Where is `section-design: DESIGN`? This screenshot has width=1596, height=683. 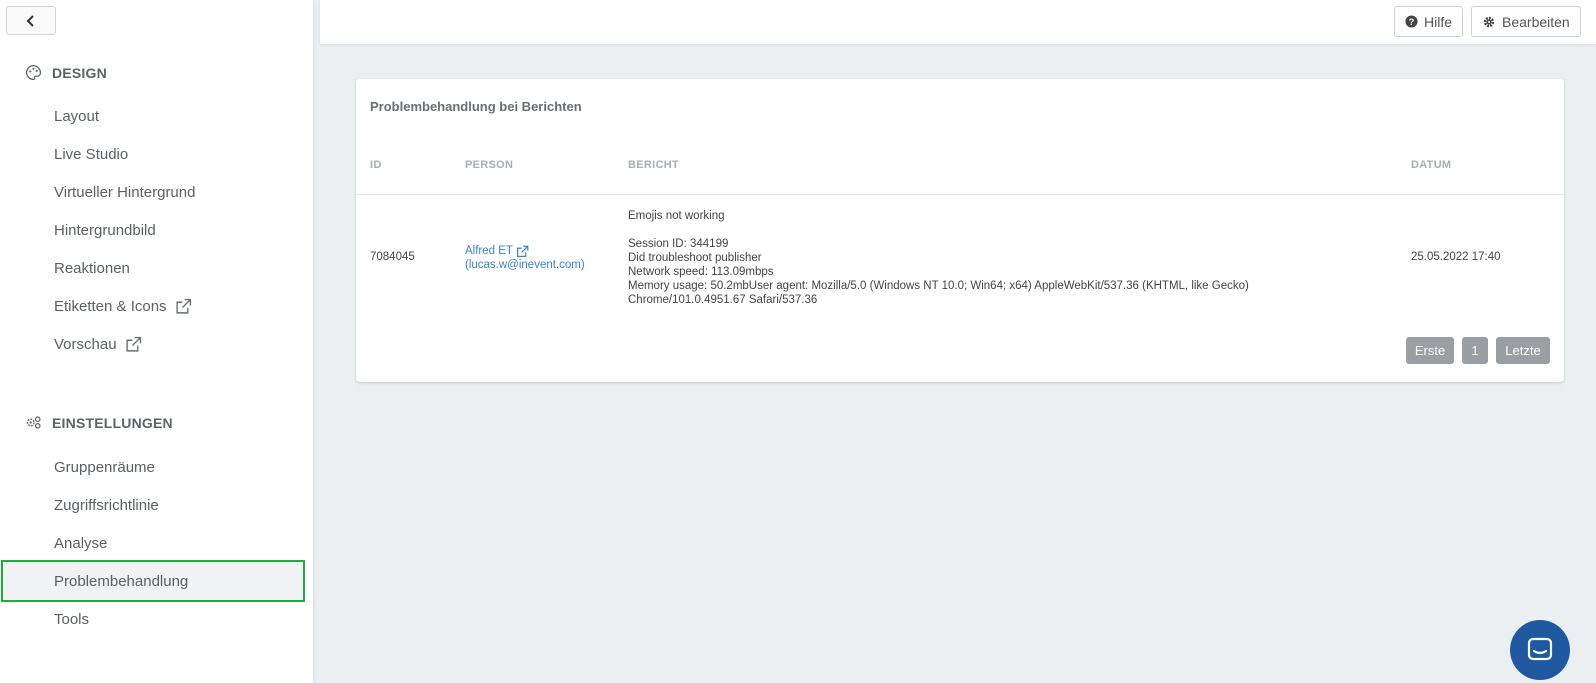 section-design: DESIGN is located at coordinates (66, 72).